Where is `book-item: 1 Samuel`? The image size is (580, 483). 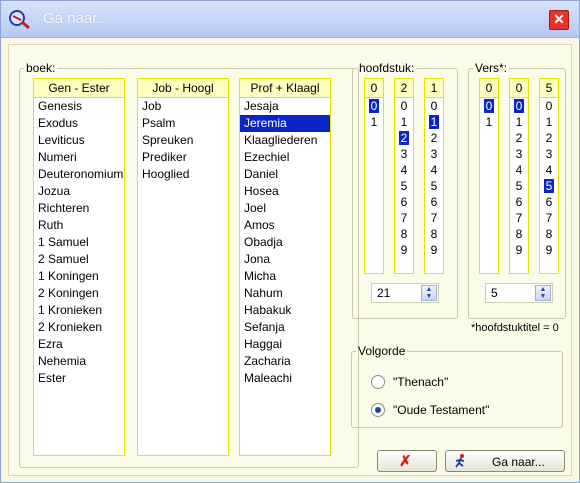 book-item: 1 Samuel is located at coordinates (79, 242).